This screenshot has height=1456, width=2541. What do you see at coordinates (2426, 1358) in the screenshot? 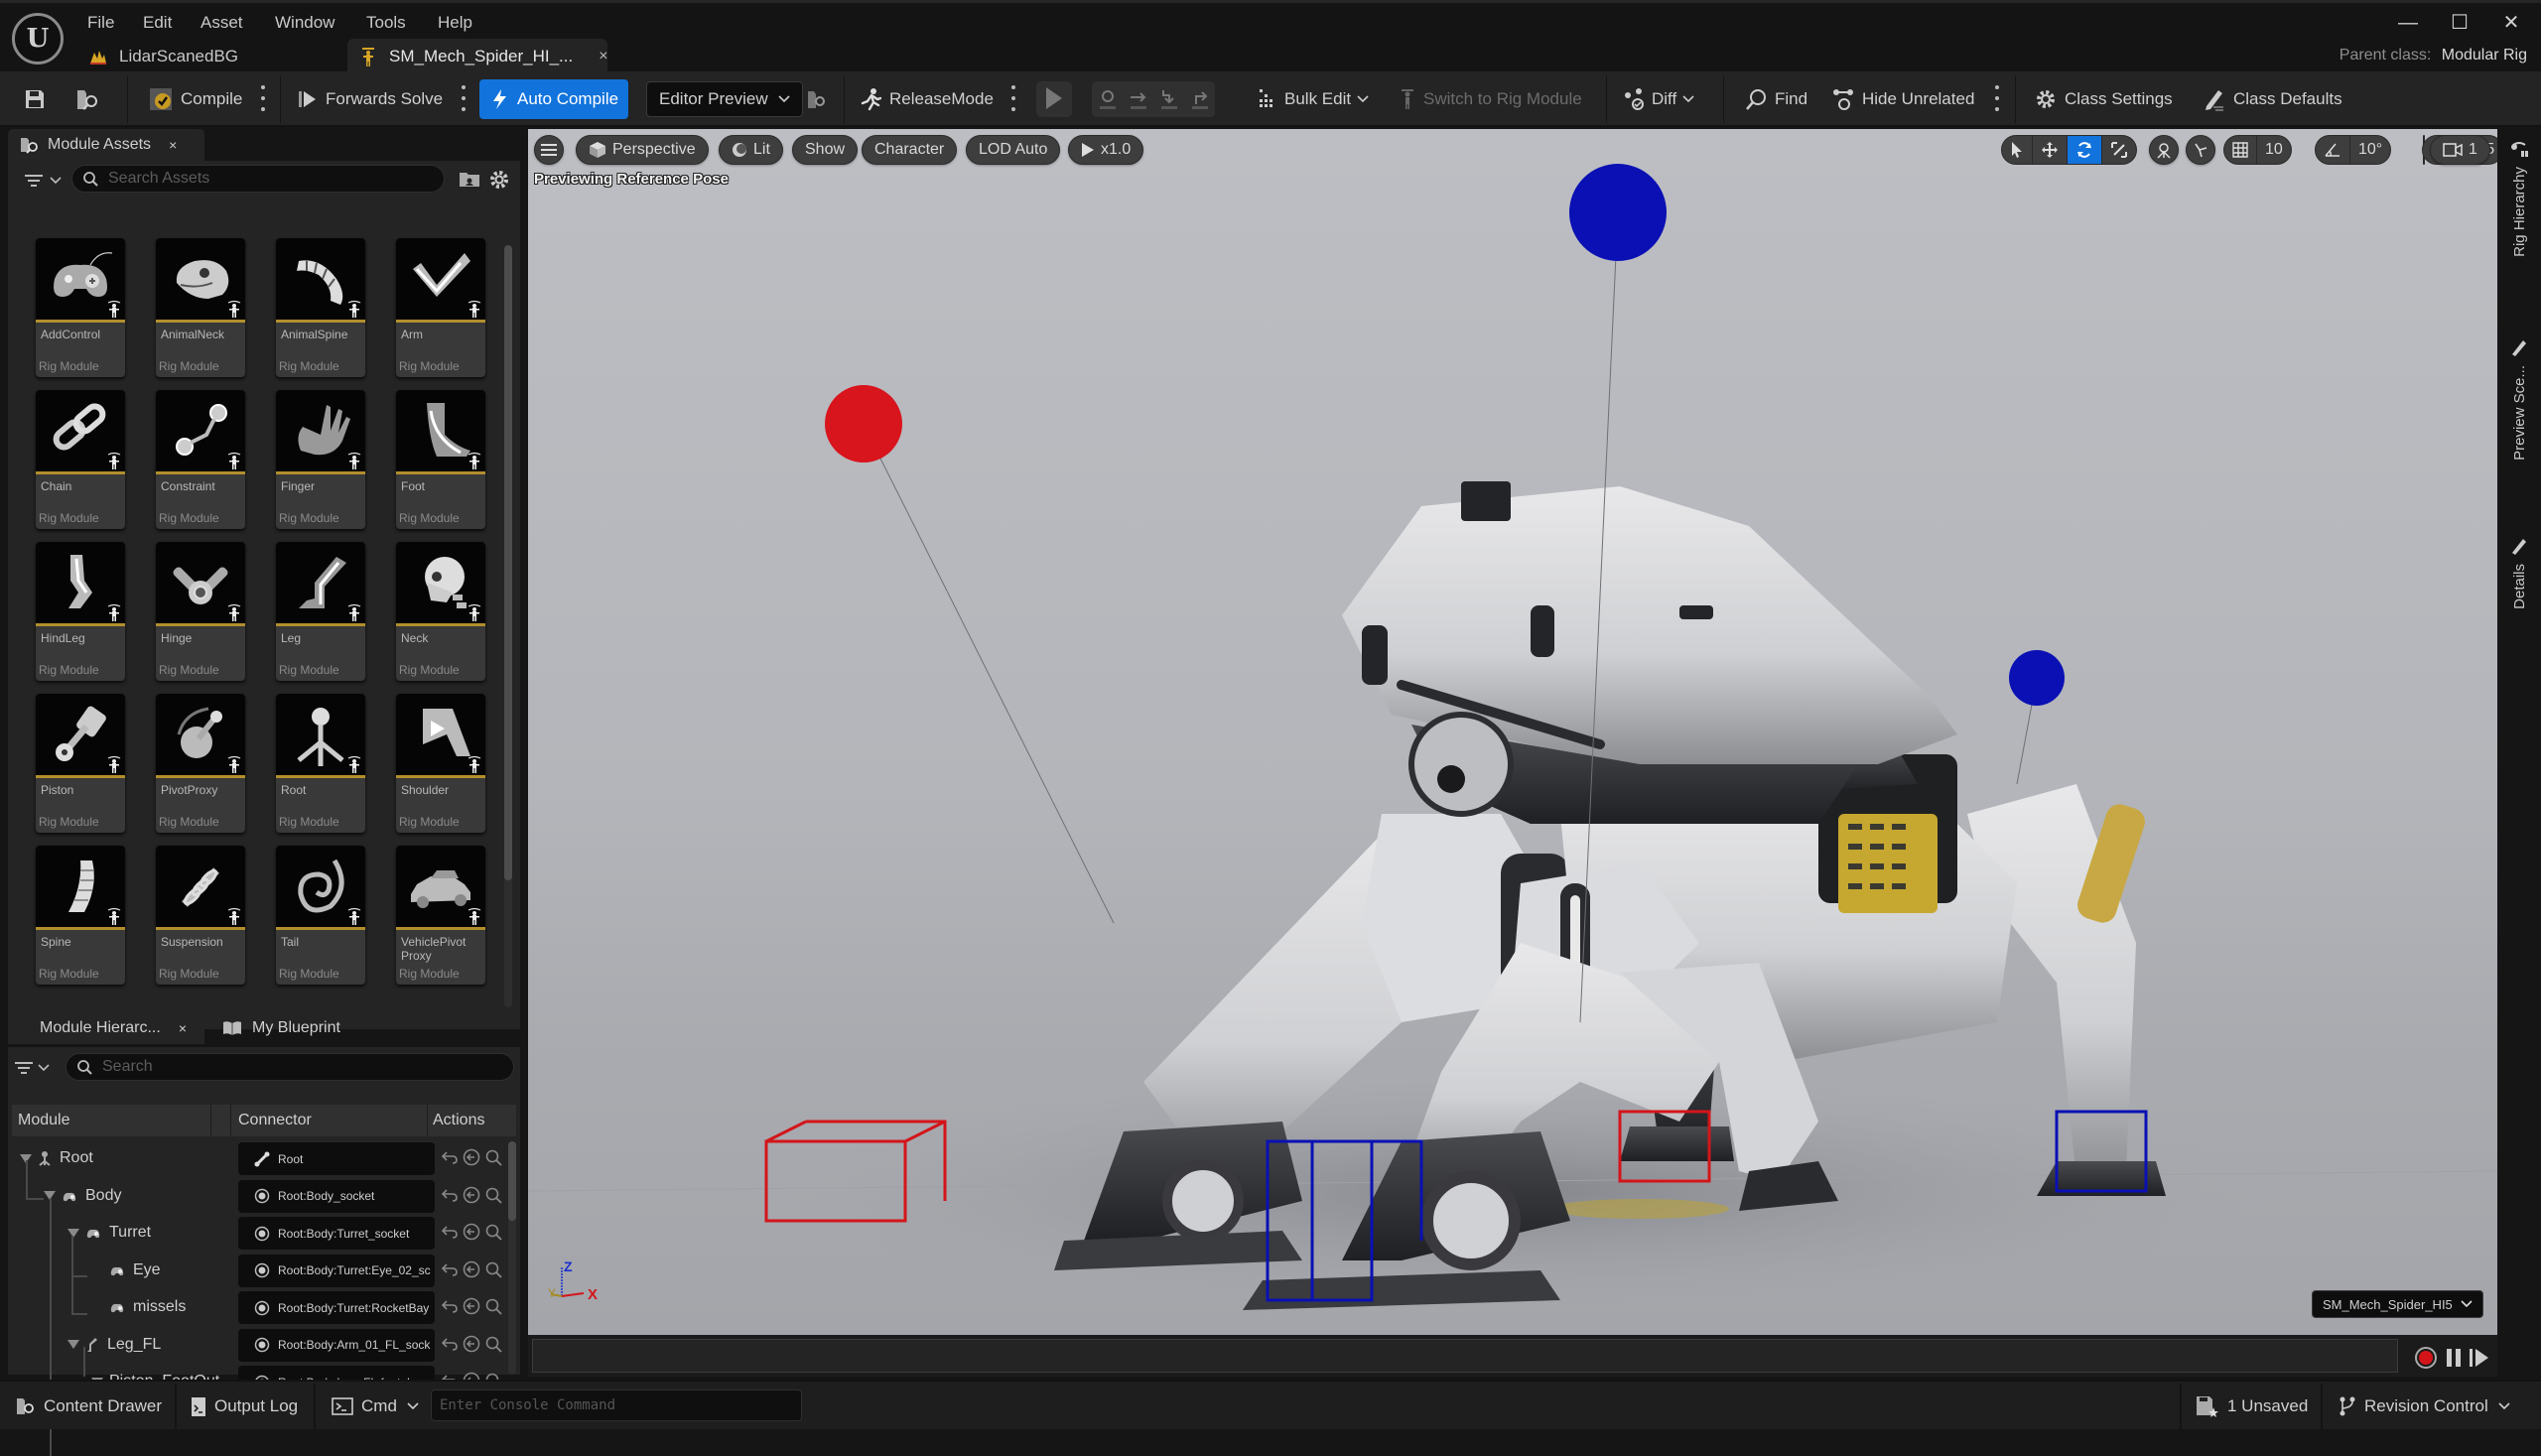
I see `record-button` at bounding box center [2426, 1358].